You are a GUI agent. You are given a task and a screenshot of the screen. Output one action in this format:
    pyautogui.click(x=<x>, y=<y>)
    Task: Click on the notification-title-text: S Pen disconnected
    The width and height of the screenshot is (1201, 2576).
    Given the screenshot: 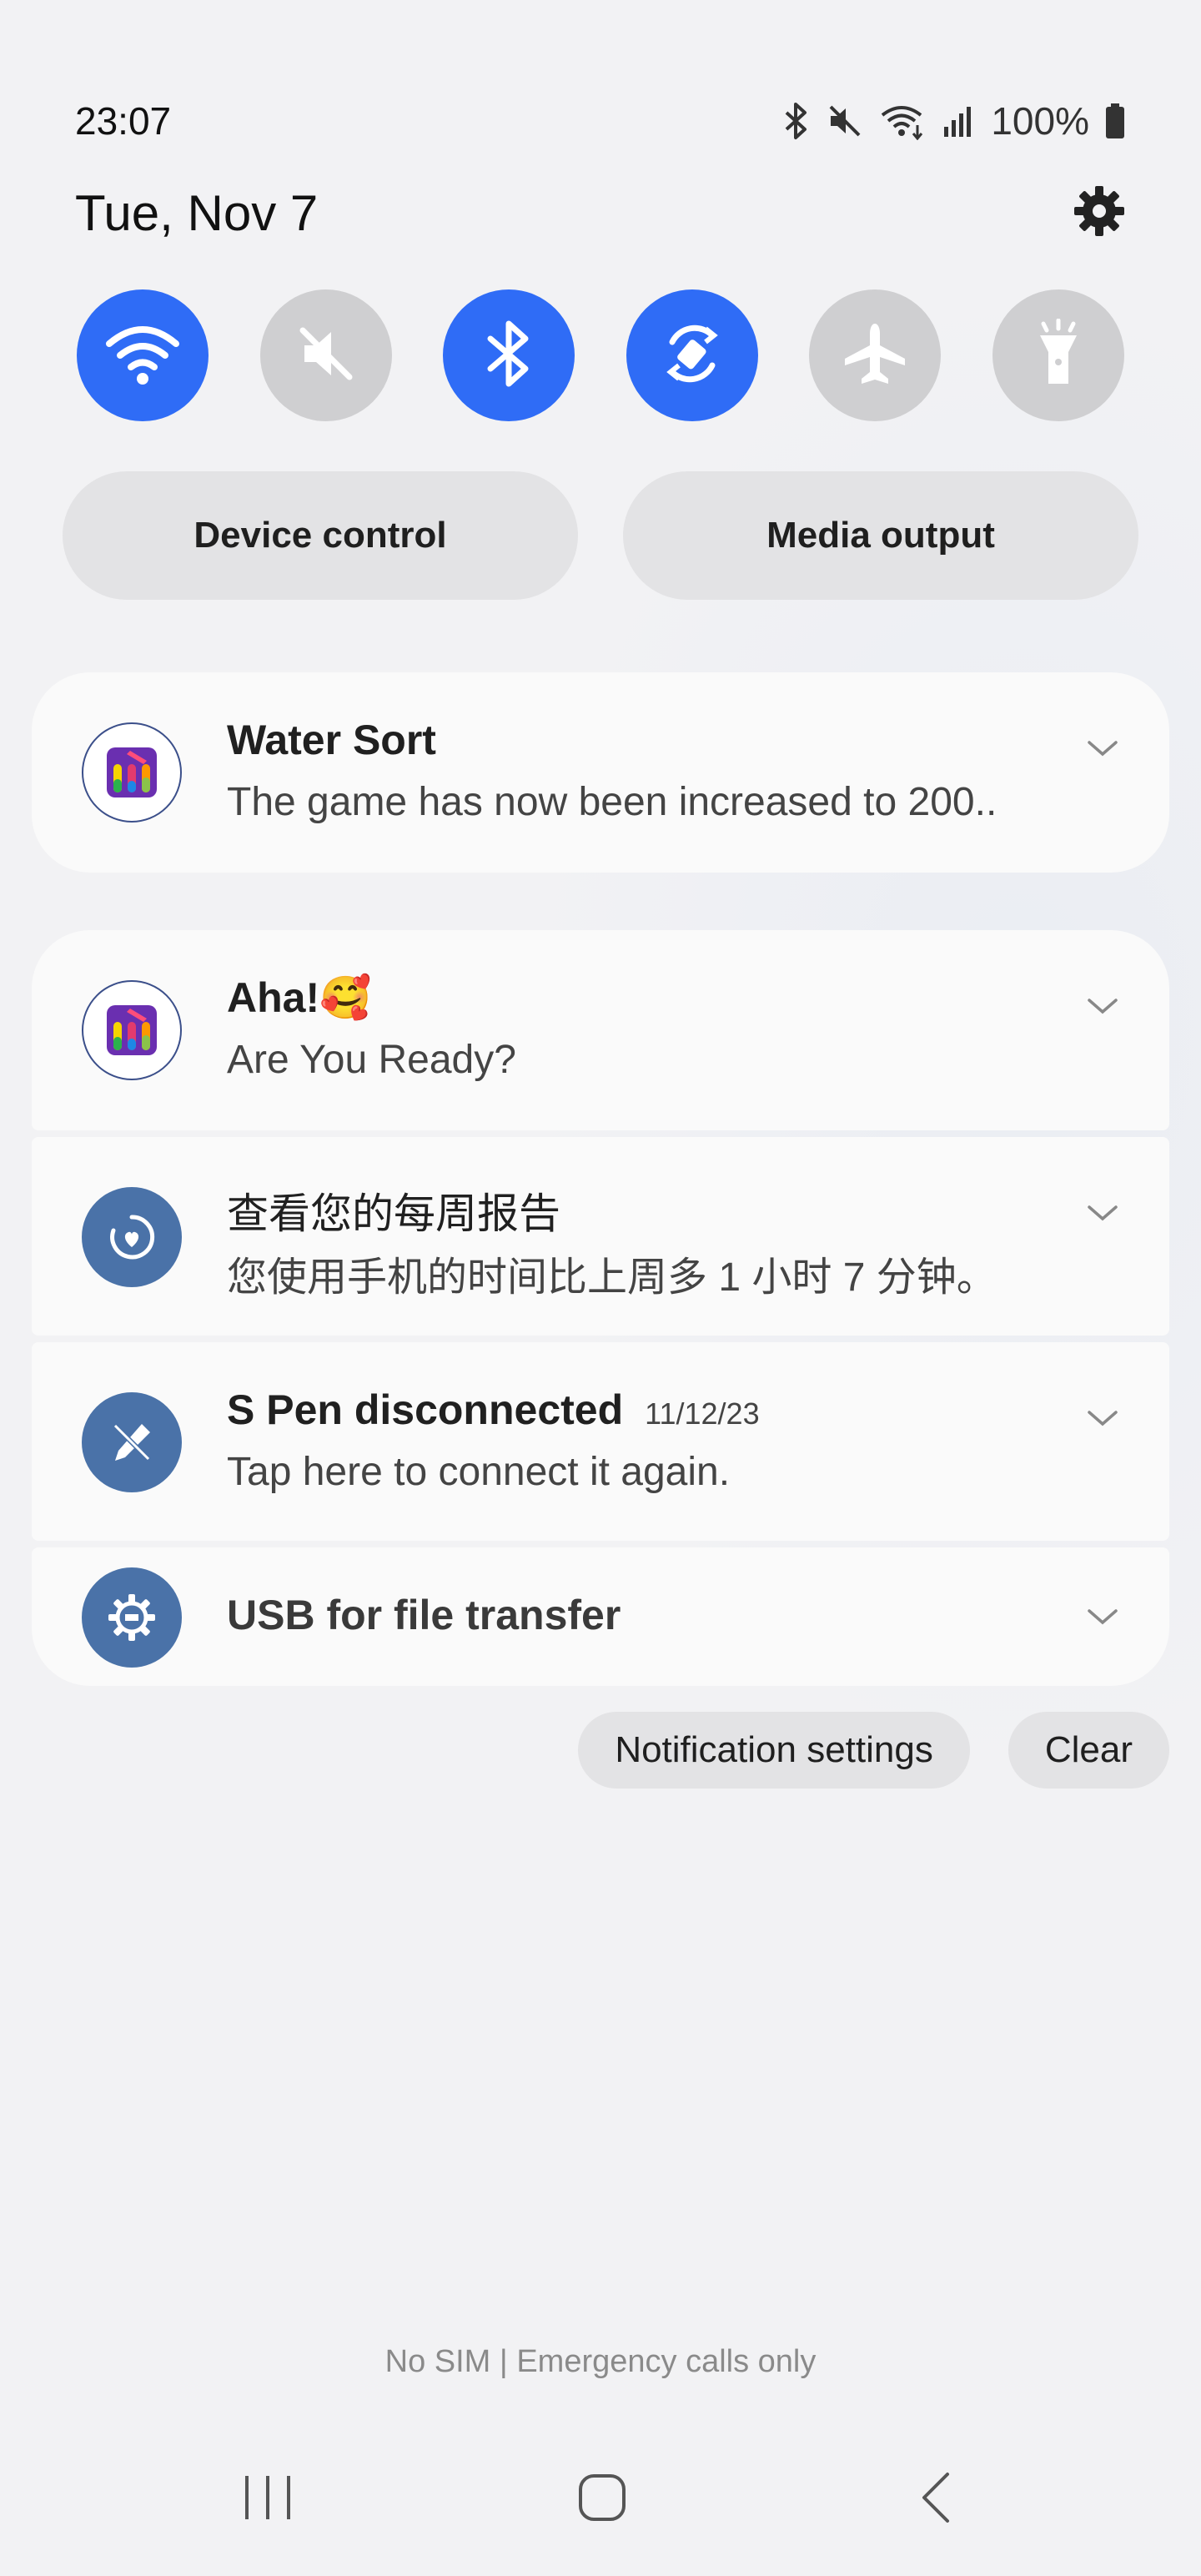 What is the action you would take?
    pyautogui.click(x=426, y=1409)
    